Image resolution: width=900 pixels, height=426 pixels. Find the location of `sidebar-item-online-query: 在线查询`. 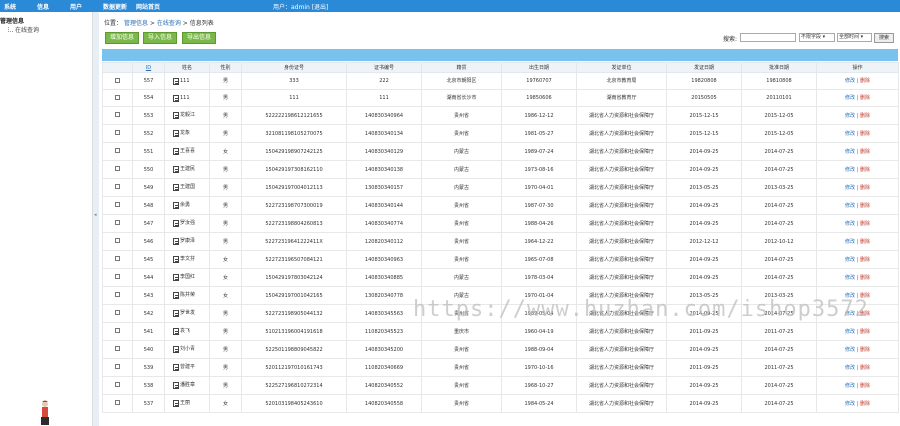

sidebar-item-online-query: 在线查询 is located at coordinates (23, 29).